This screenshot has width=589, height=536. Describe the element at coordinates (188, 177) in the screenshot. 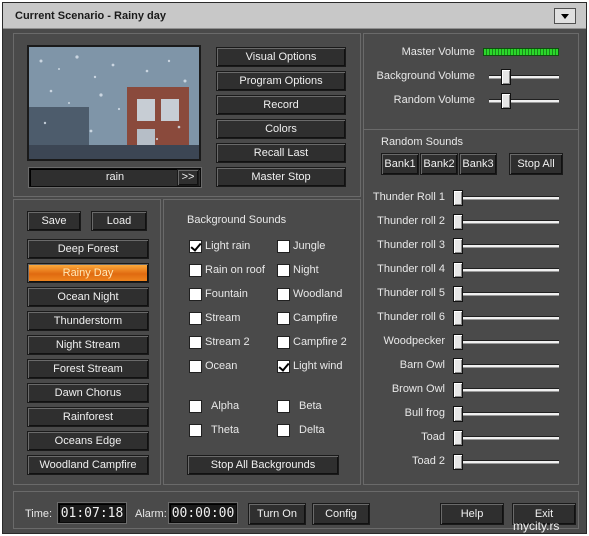

I see `expand-preview-button: >>` at that location.